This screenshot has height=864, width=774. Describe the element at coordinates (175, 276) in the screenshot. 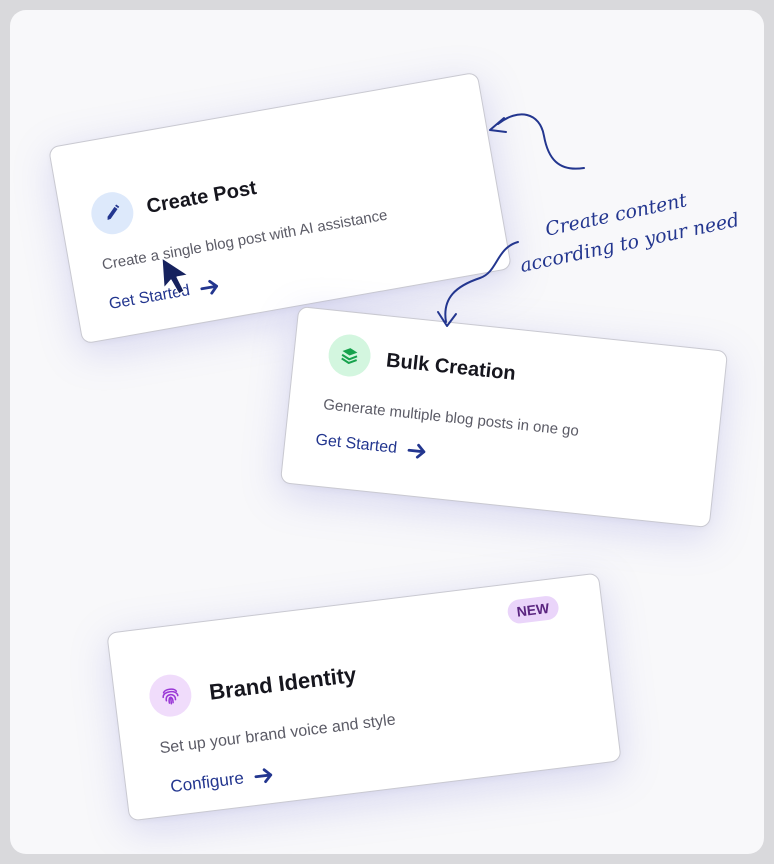

I see `mouse-cursor-icon` at that location.